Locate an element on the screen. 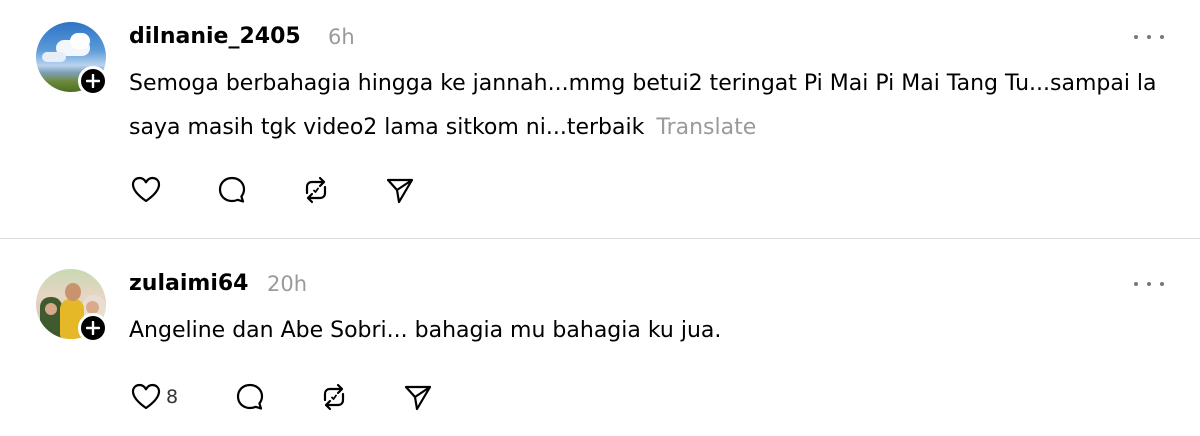  like-button is located at coordinates (146, 190).